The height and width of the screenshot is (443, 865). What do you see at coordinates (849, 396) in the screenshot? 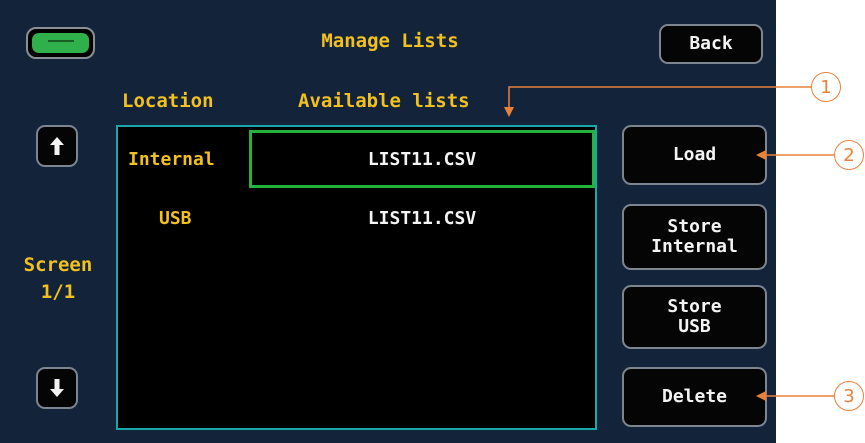
I see `callout-3: 3` at bounding box center [849, 396].